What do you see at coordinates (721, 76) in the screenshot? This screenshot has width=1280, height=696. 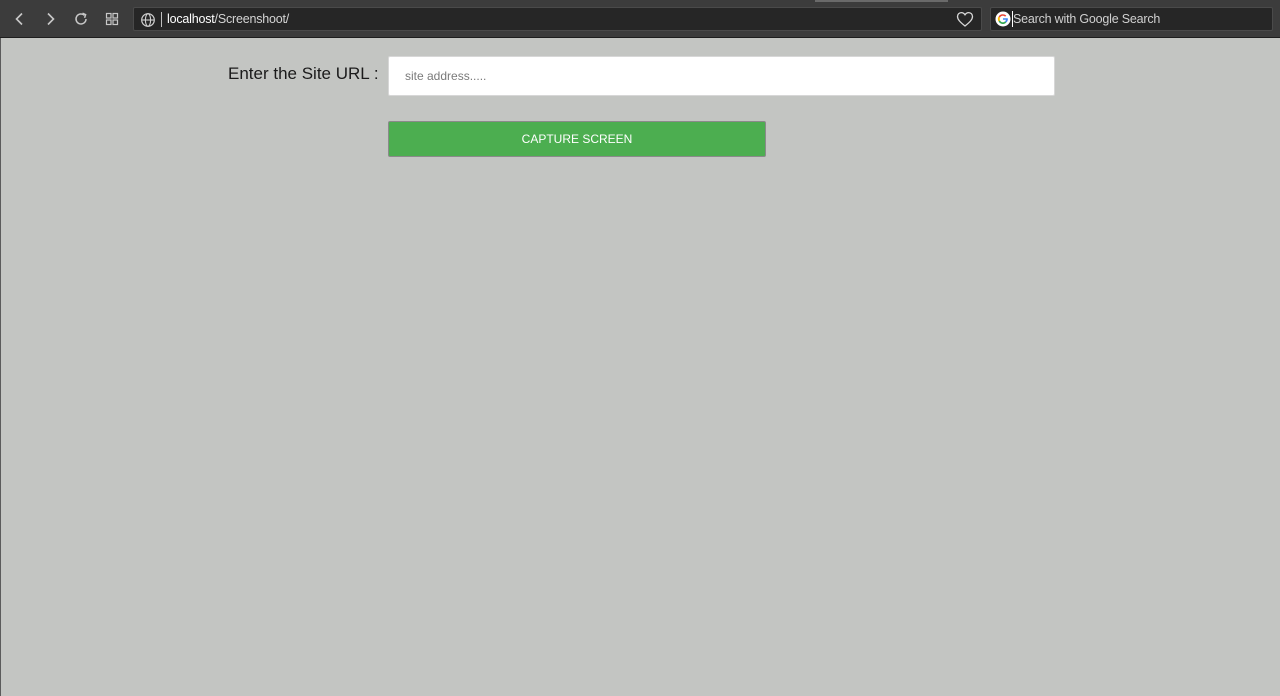 I see `site-url-input` at bounding box center [721, 76].